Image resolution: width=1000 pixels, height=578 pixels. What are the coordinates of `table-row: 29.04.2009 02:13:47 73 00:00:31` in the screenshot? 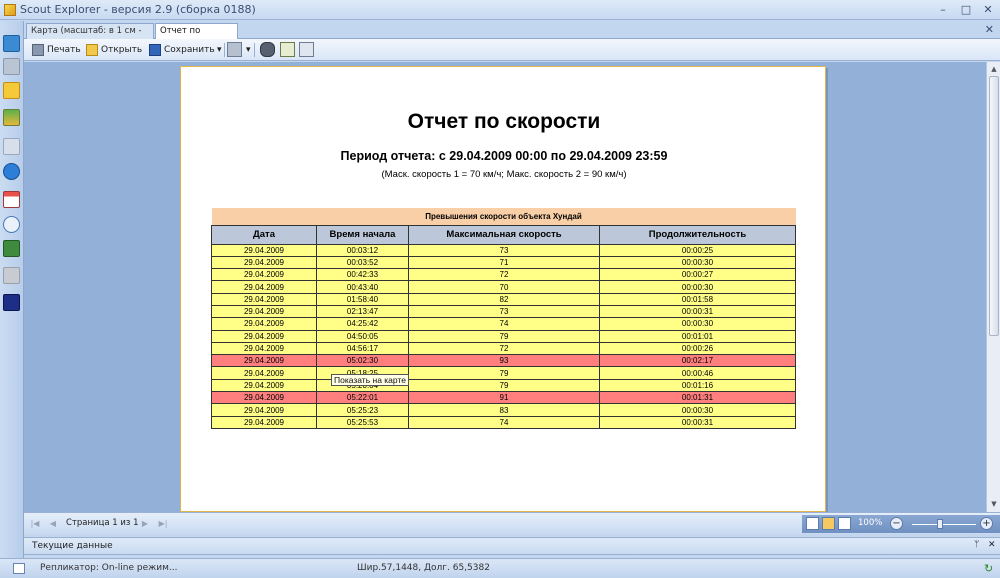 It's located at (503, 311).